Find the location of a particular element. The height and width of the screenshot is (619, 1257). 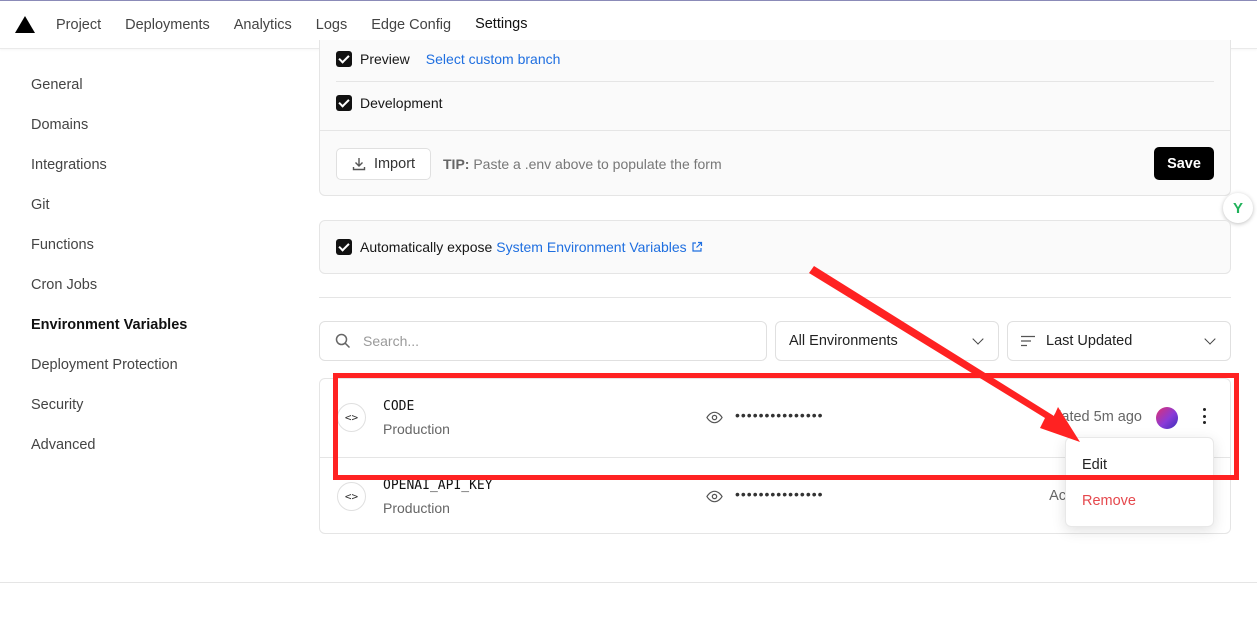

environment-select: All Environments is located at coordinates (887, 341).